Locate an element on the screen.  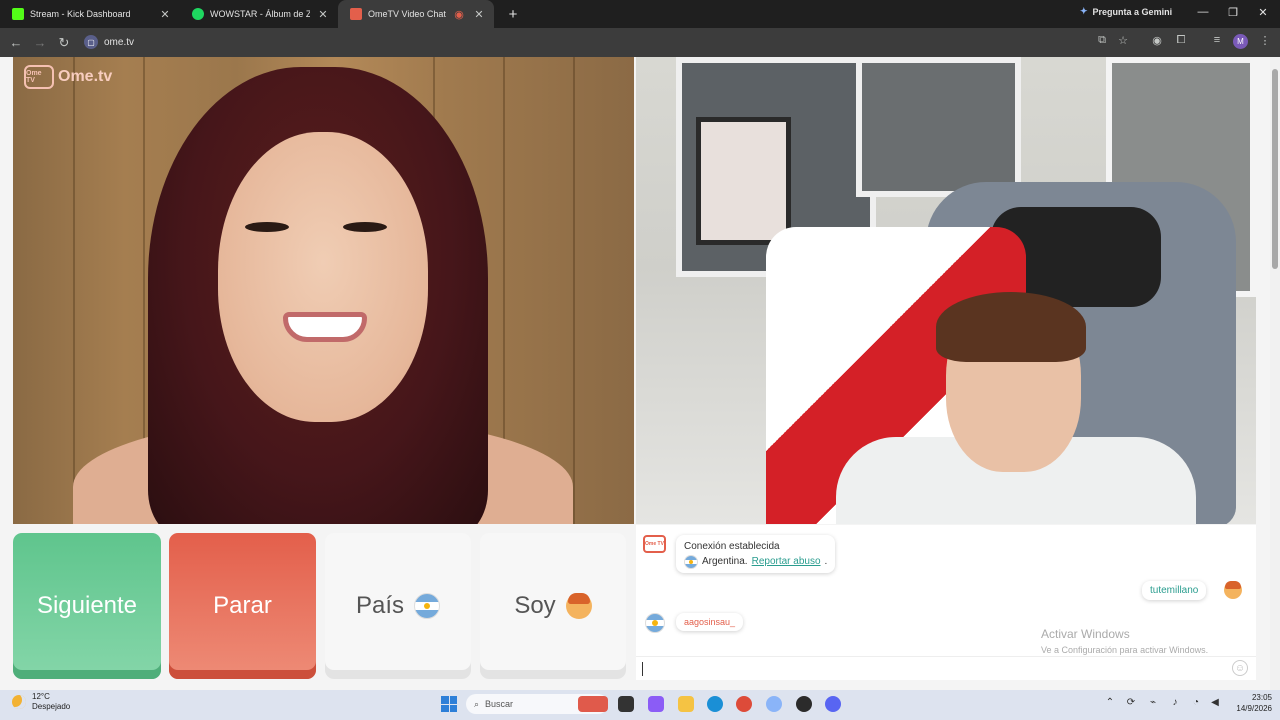
tab-label: OmeTV Video Chat — Ome is located at coordinates (407, 14).